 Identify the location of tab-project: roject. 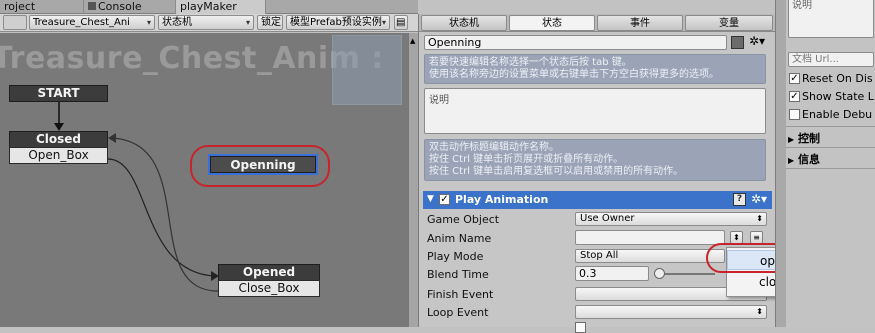
(42, 7).